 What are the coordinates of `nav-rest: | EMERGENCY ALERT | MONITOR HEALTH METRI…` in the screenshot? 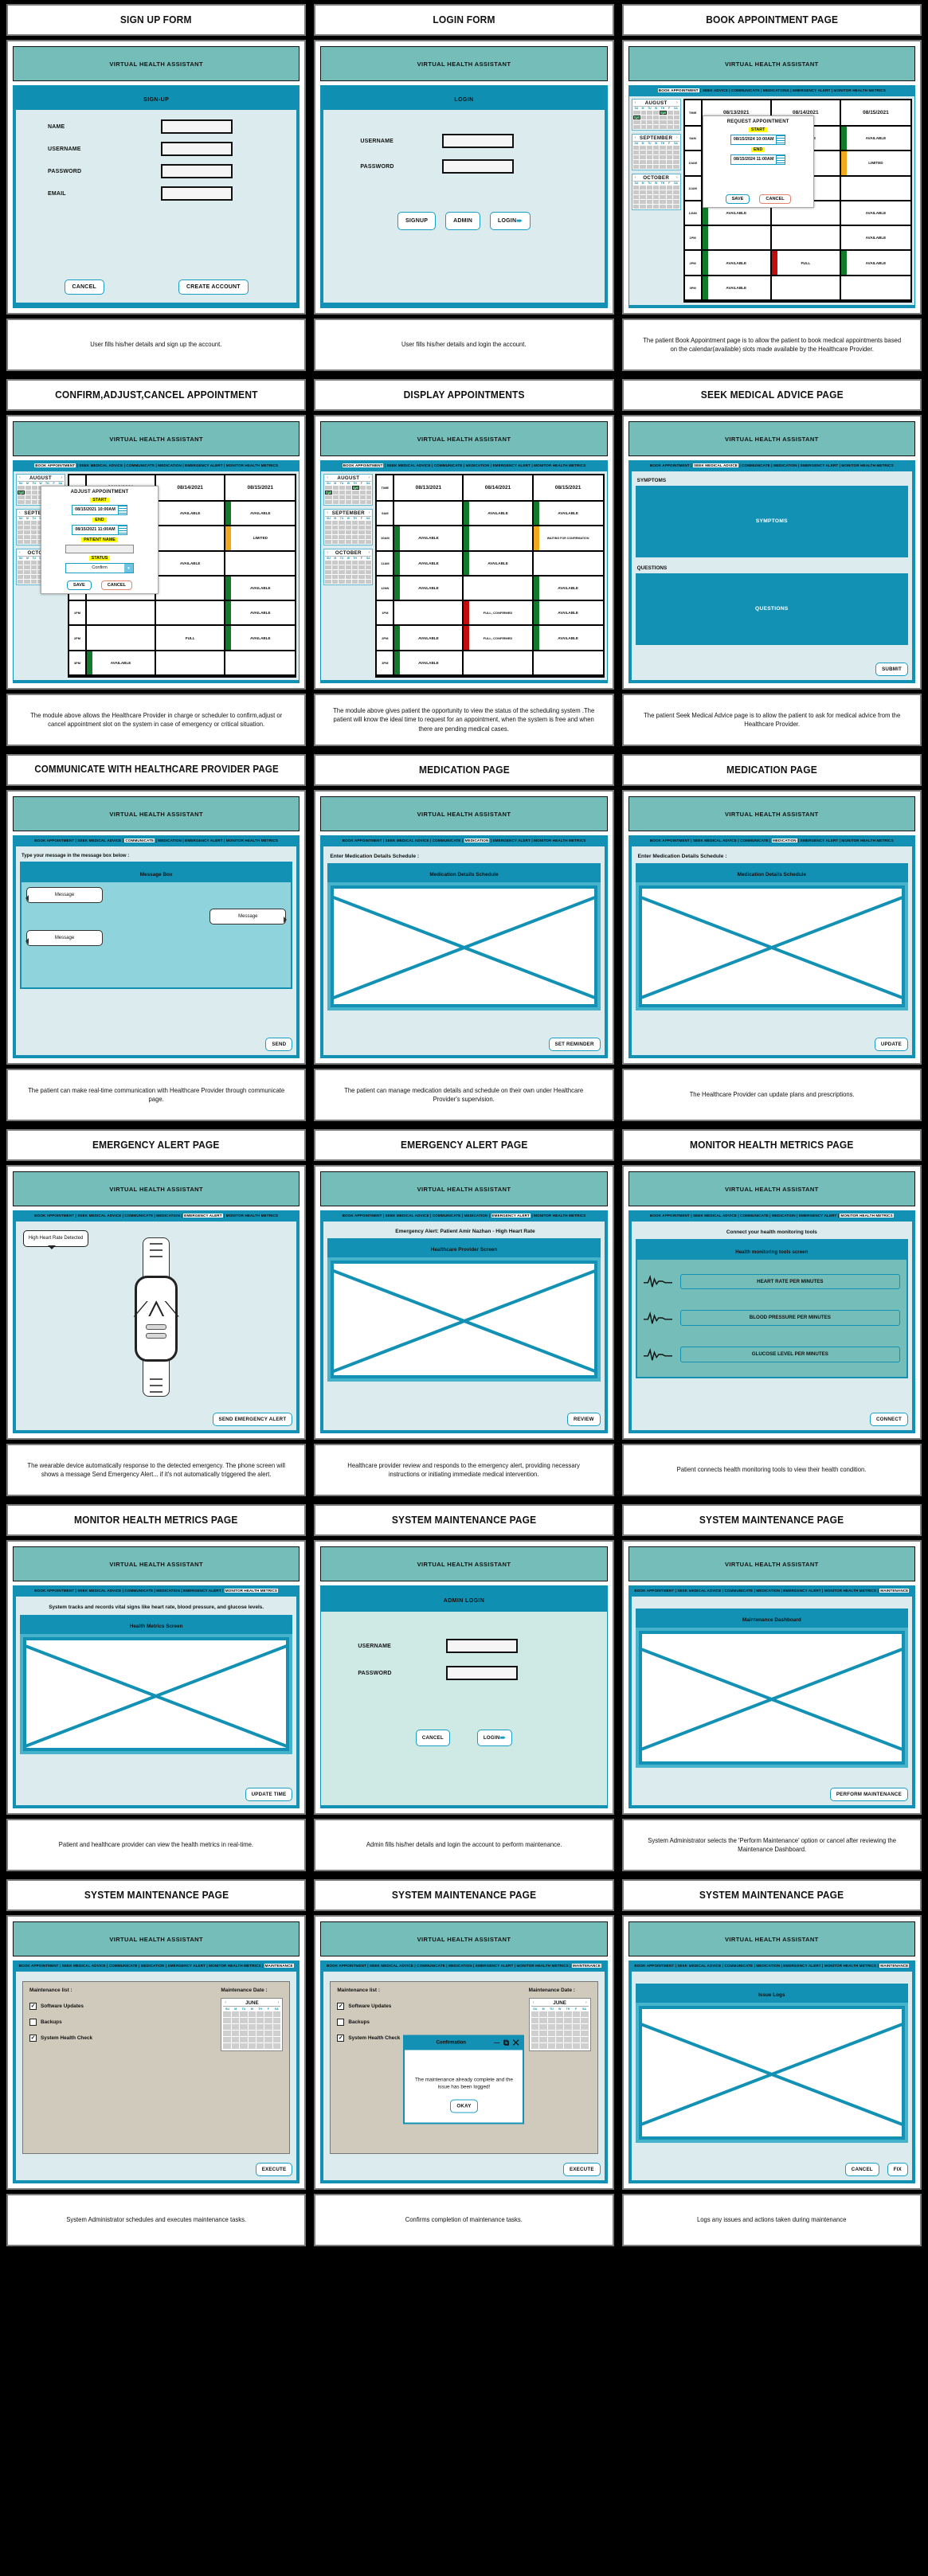 It's located at (537, 840).